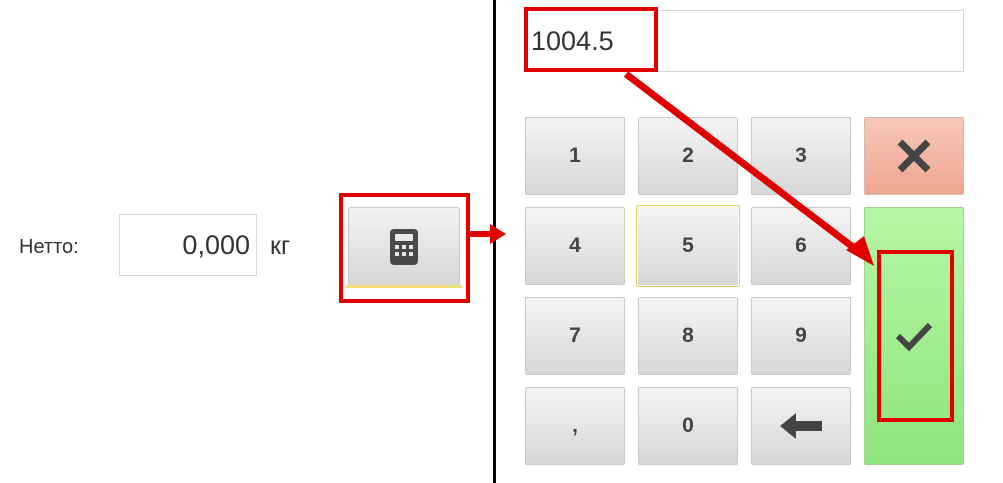 Image resolution: width=1003 pixels, height=483 pixels. Describe the element at coordinates (49, 247) in the screenshot. I see `netto-label: Нетто:` at that location.